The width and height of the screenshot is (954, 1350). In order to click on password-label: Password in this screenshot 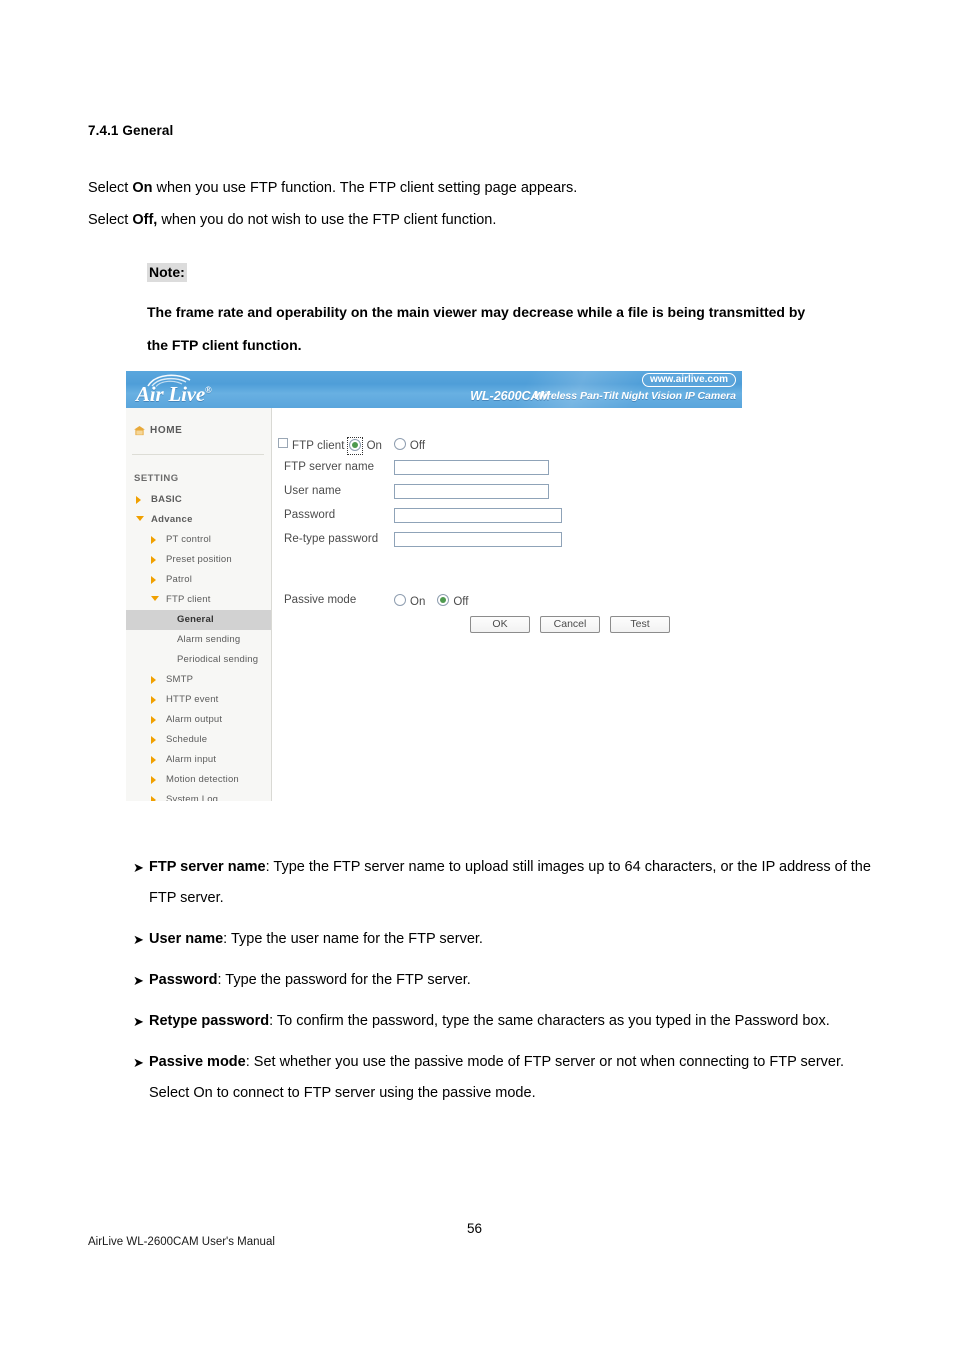, I will do `click(310, 515)`.